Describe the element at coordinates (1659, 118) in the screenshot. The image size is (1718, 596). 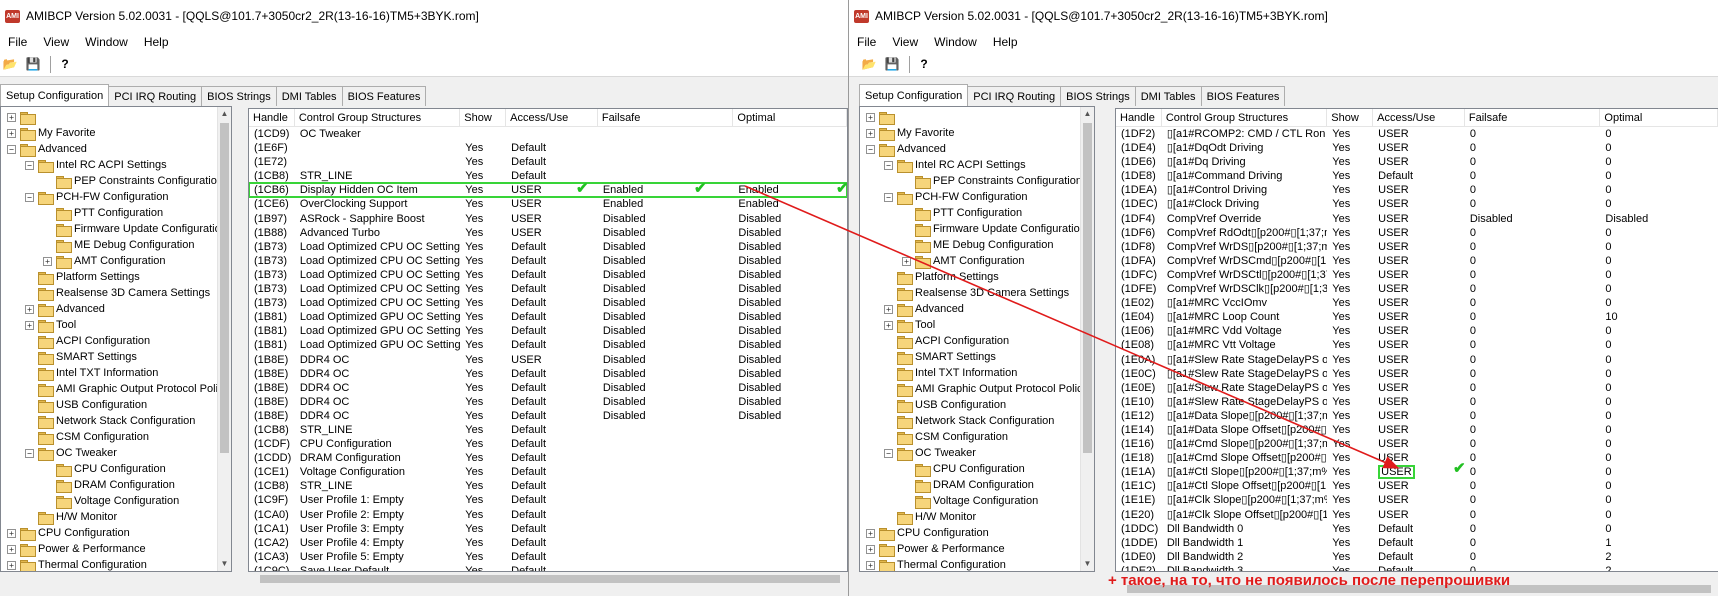
I see `column-header: Optimal` at that location.